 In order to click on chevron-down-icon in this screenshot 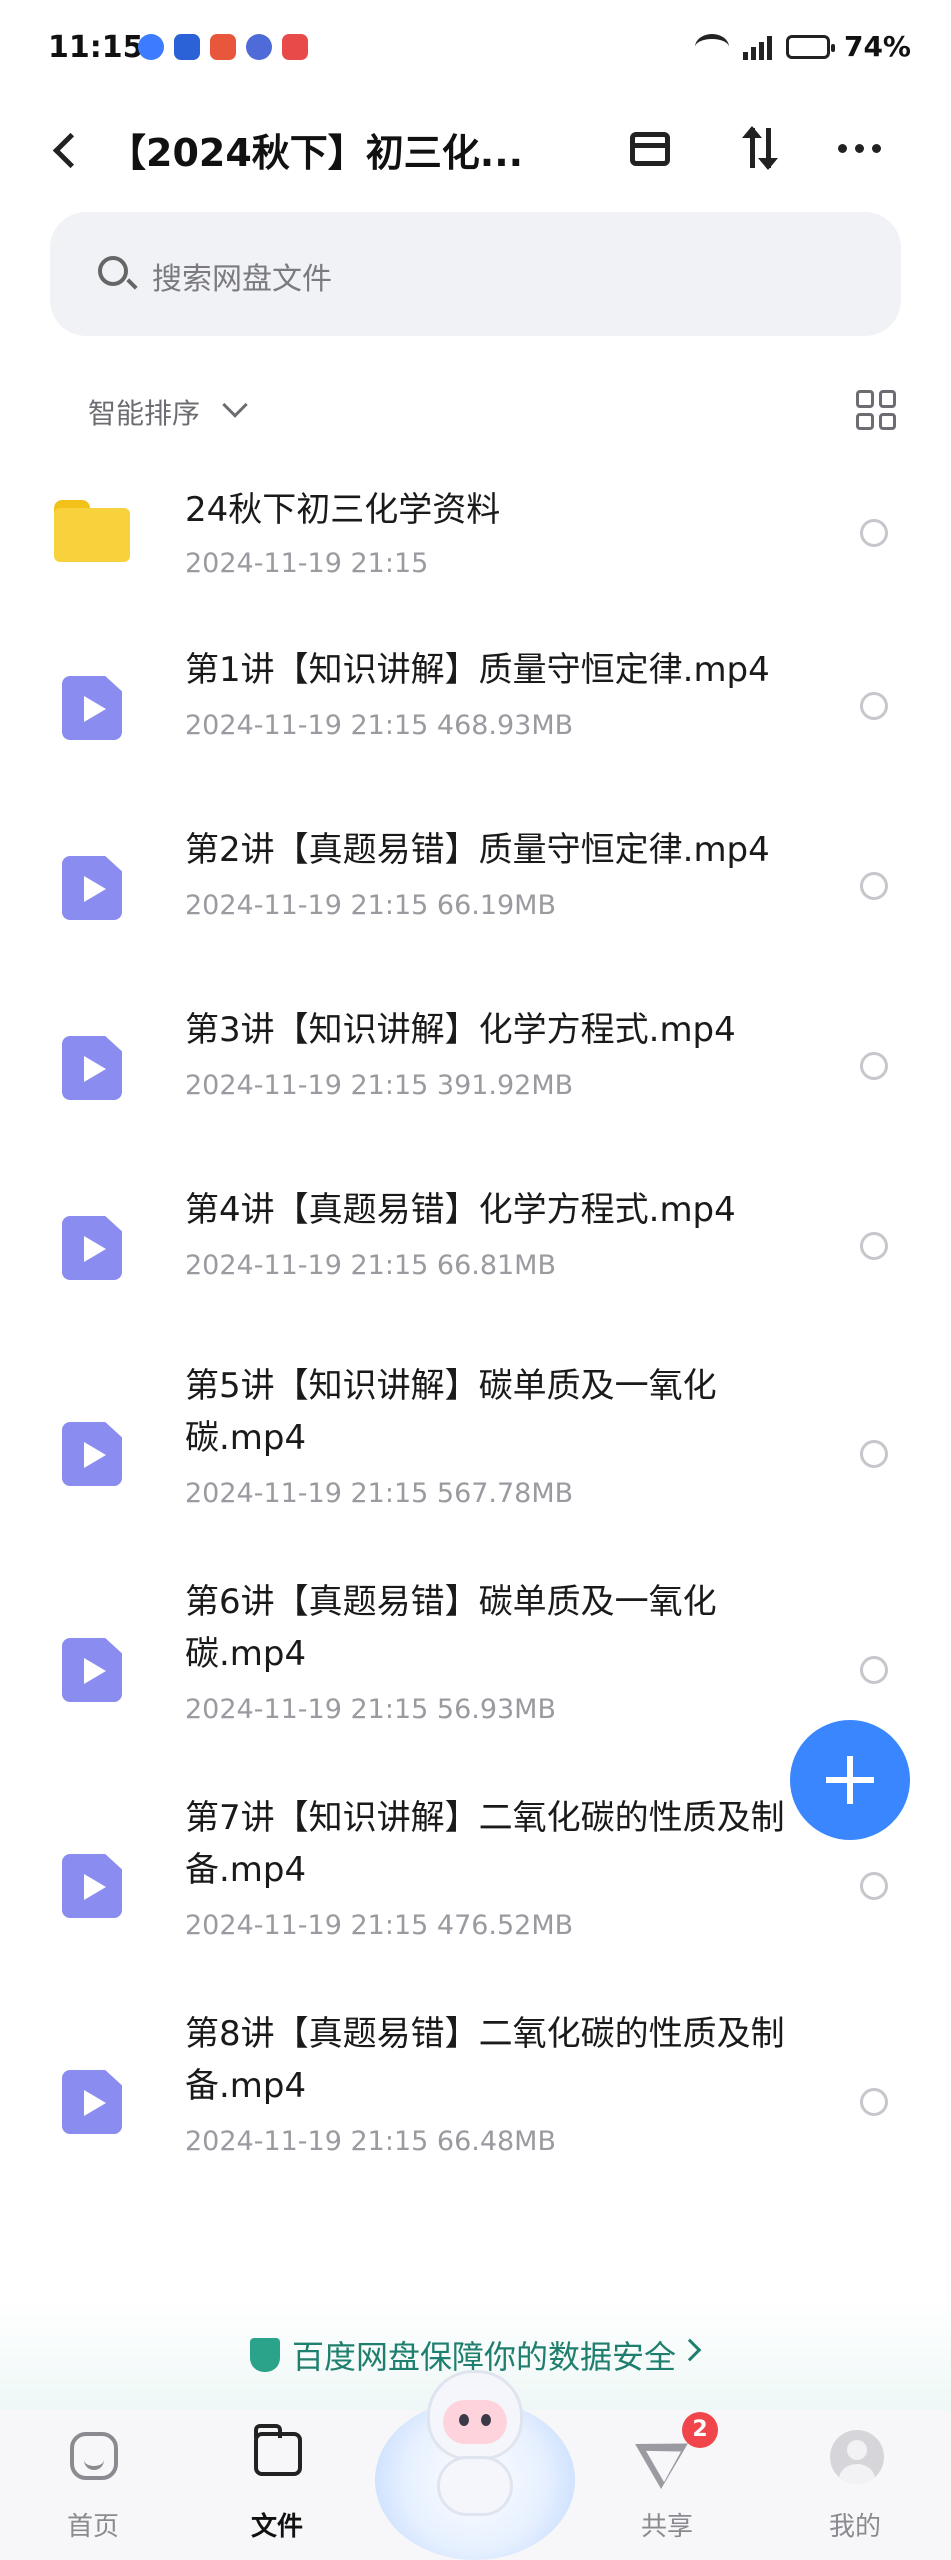, I will do `click(235, 405)`.